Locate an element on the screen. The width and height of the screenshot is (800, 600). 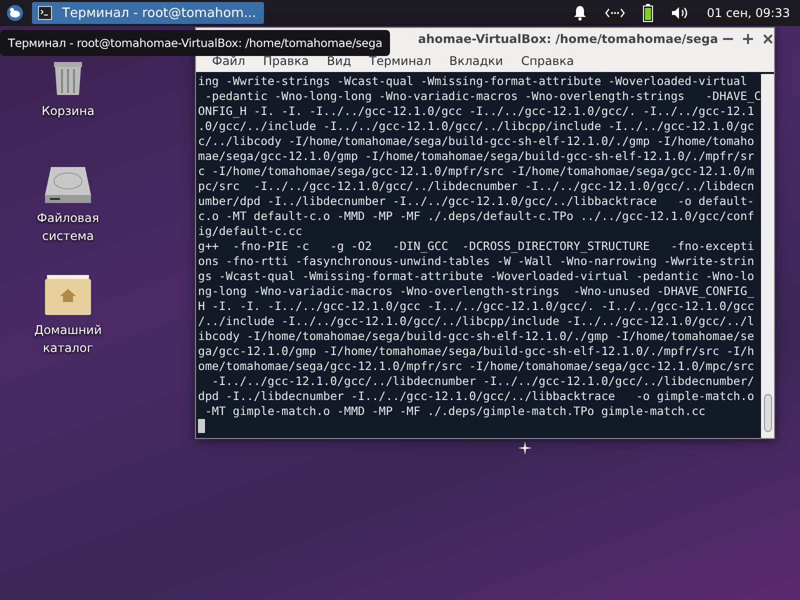
sparkle-icon is located at coordinates (525, 448).